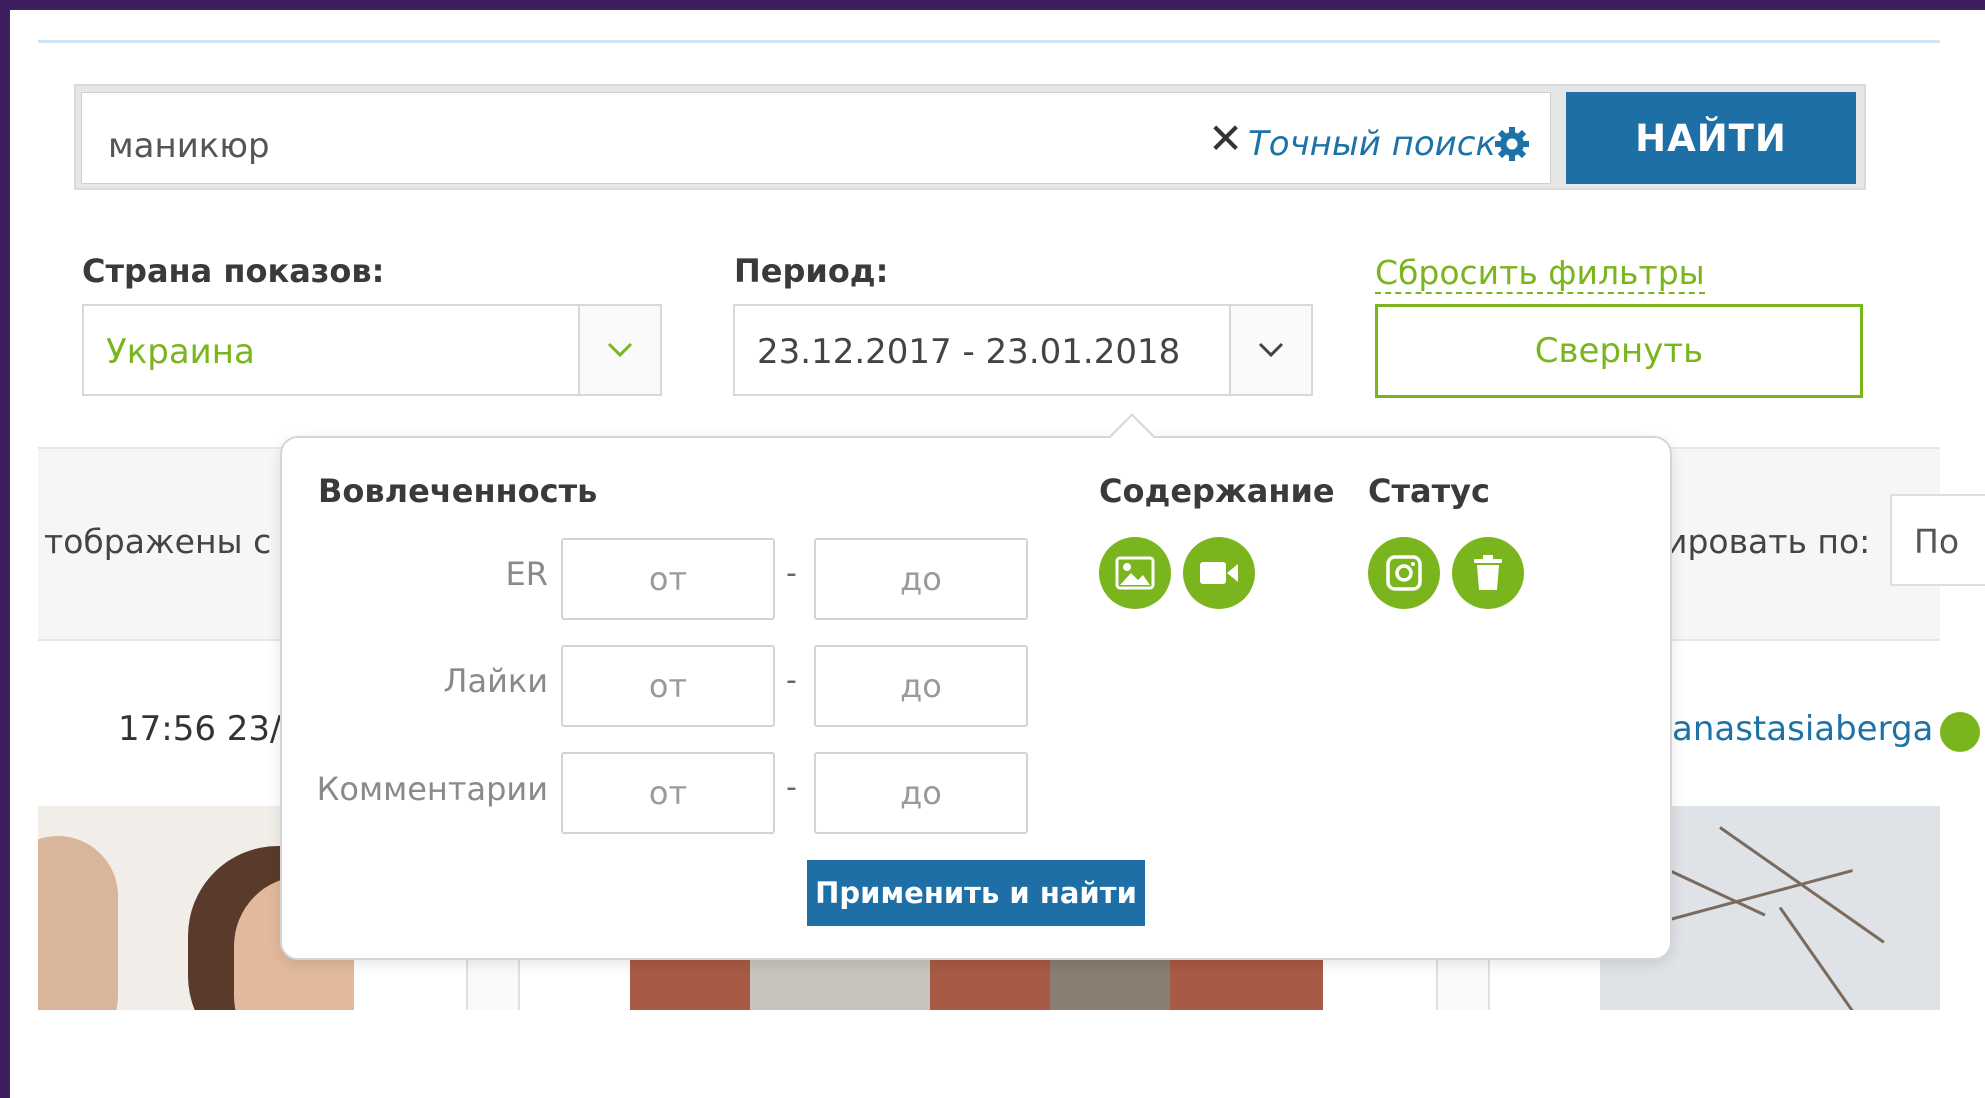 The image size is (1985, 1098). Describe the element at coordinates (1619, 351) in the screenshot. I see `collapse-button: Свернуть` at that location.